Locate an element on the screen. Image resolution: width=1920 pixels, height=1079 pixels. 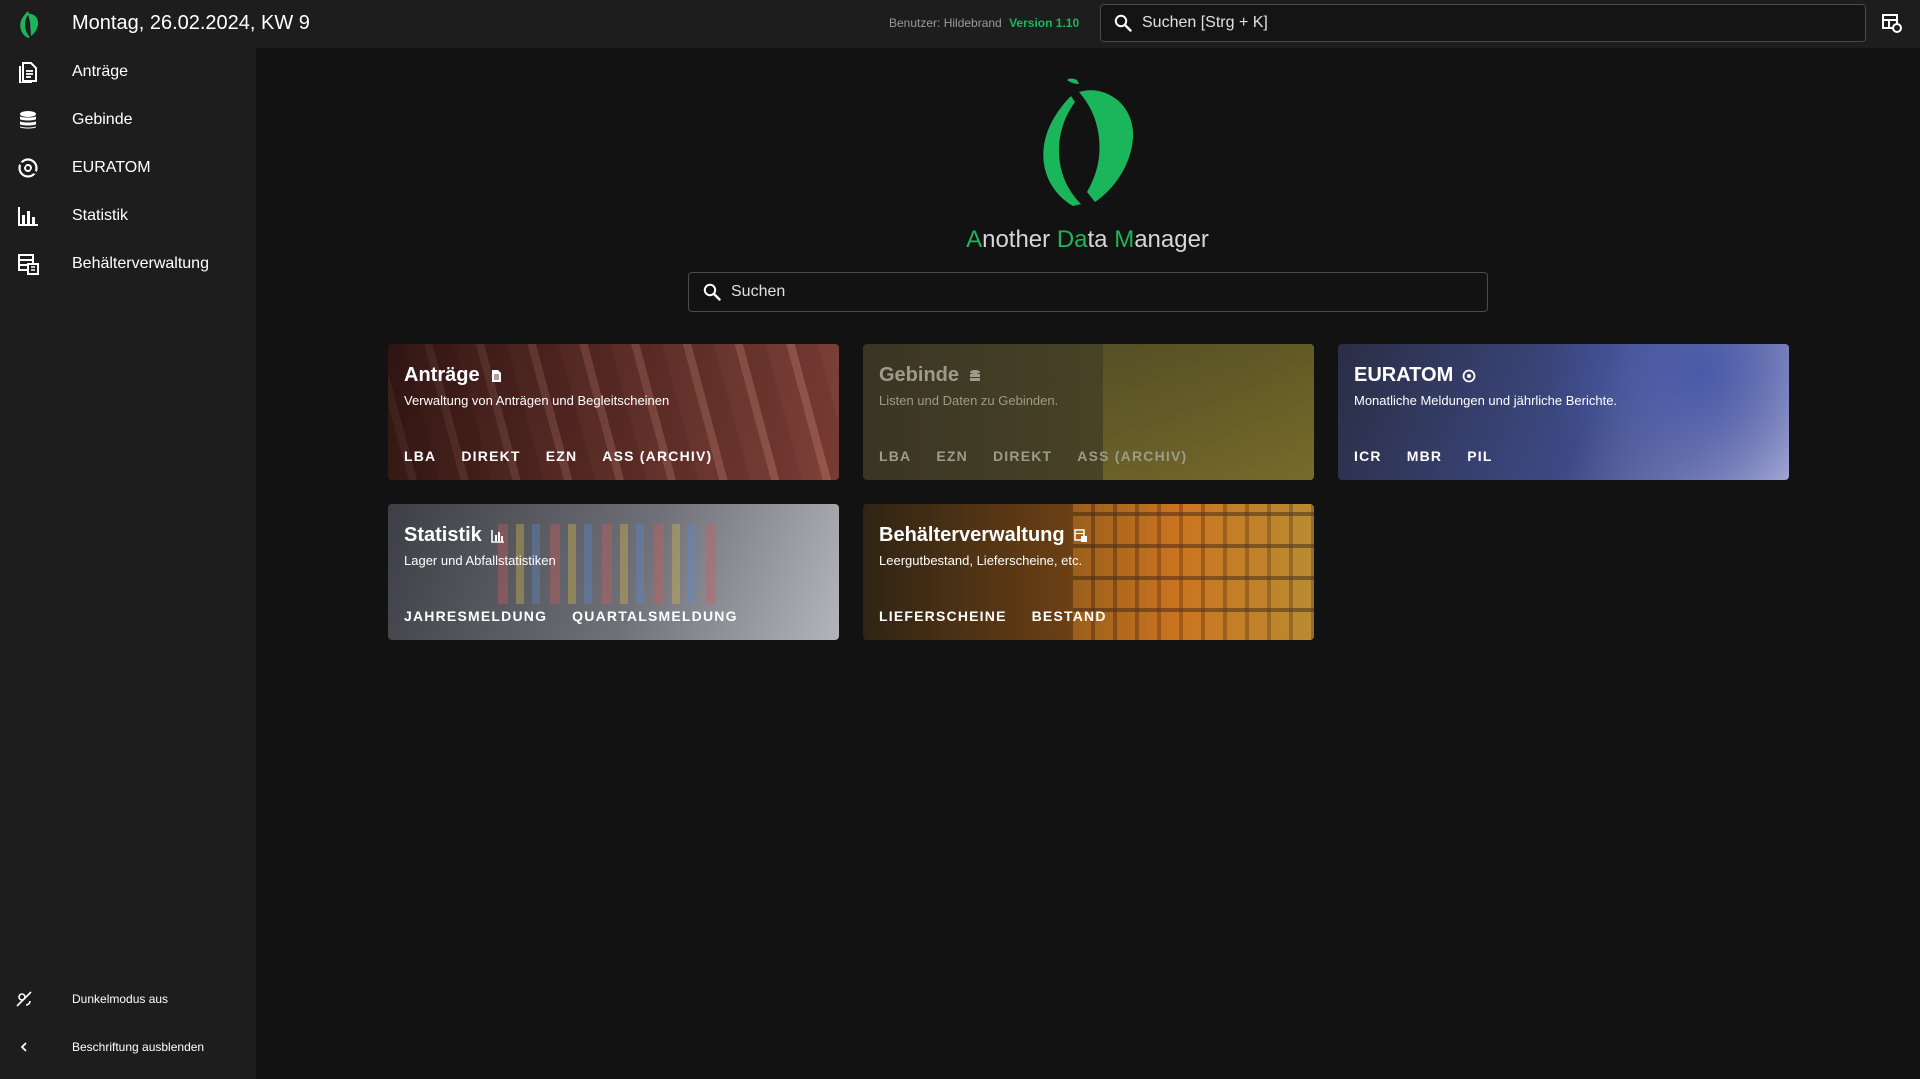
card-title: Statistik is located at coordinates (454, 535).